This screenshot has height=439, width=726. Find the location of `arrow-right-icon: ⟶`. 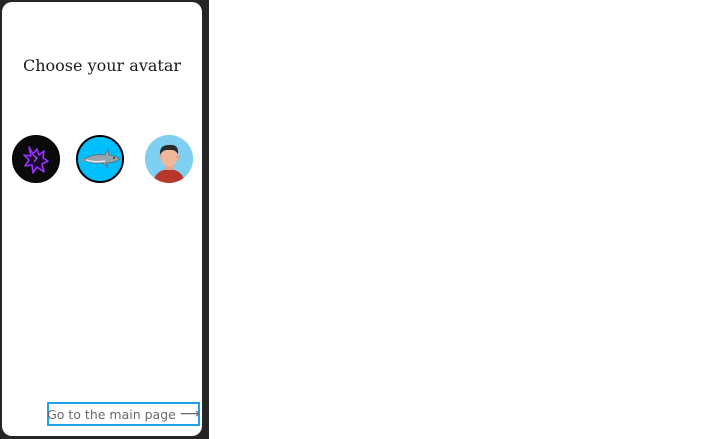

arrow-right-icon: ⟶ is located at coordinates (189, 414).